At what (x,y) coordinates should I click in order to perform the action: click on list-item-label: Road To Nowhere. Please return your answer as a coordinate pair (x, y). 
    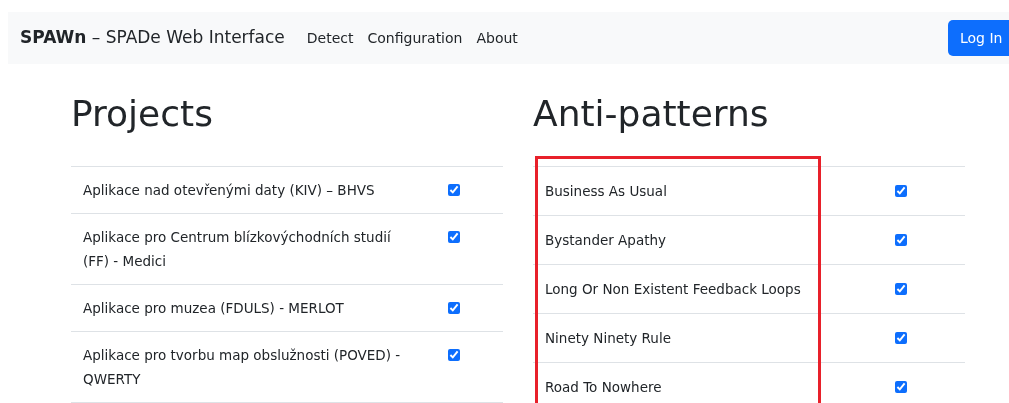
    Looking at the image, I should click on (603, 387).